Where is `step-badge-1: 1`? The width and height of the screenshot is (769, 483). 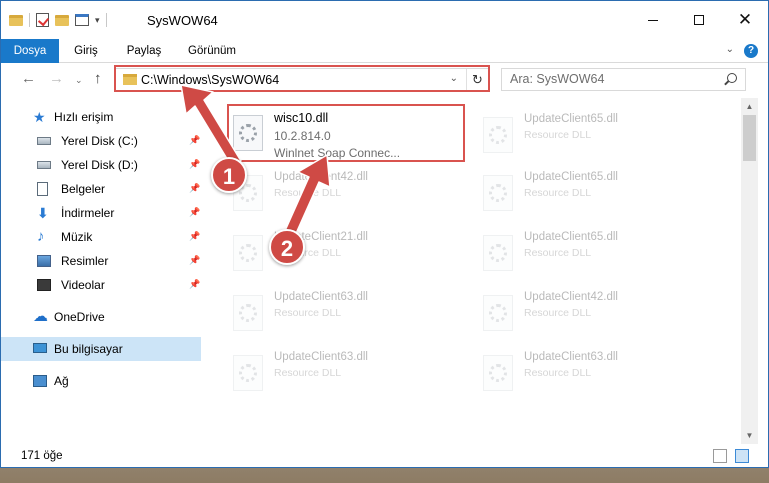 step-badge-1: 1 is located at coordinates (229, 175).